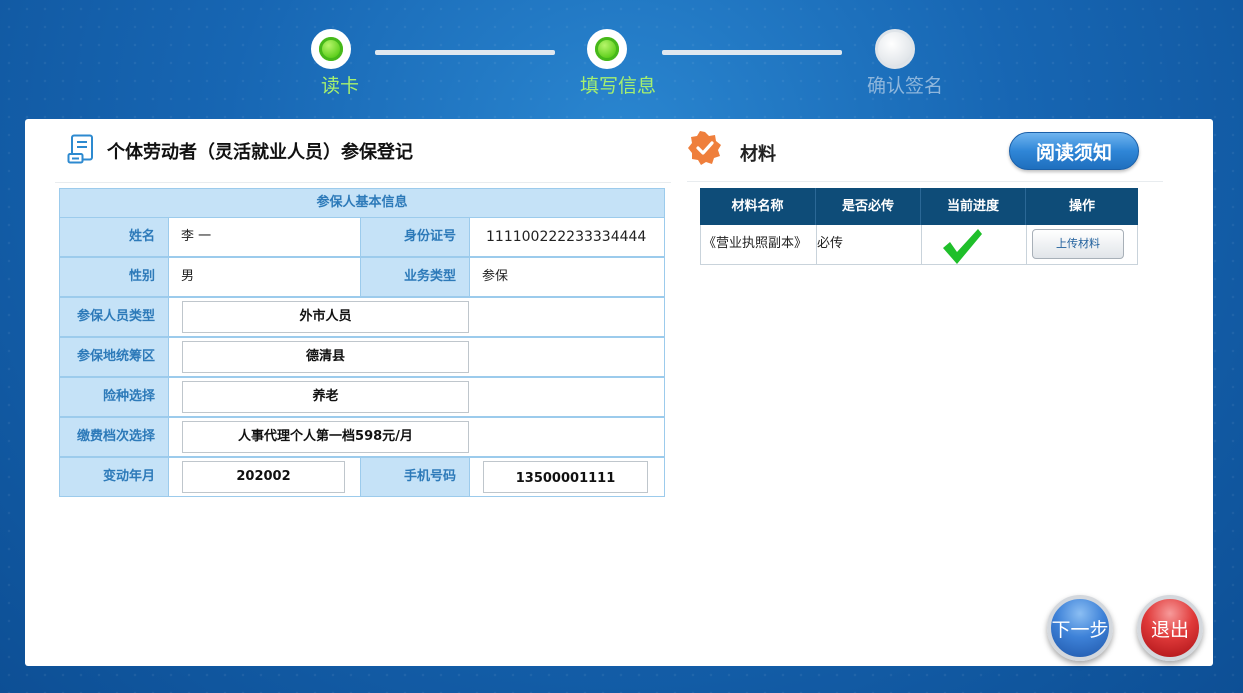  What do you see at coordinates (264, 237) in the screenshot?
I see `name-value: 李 一` at bounding box center [264, 237].